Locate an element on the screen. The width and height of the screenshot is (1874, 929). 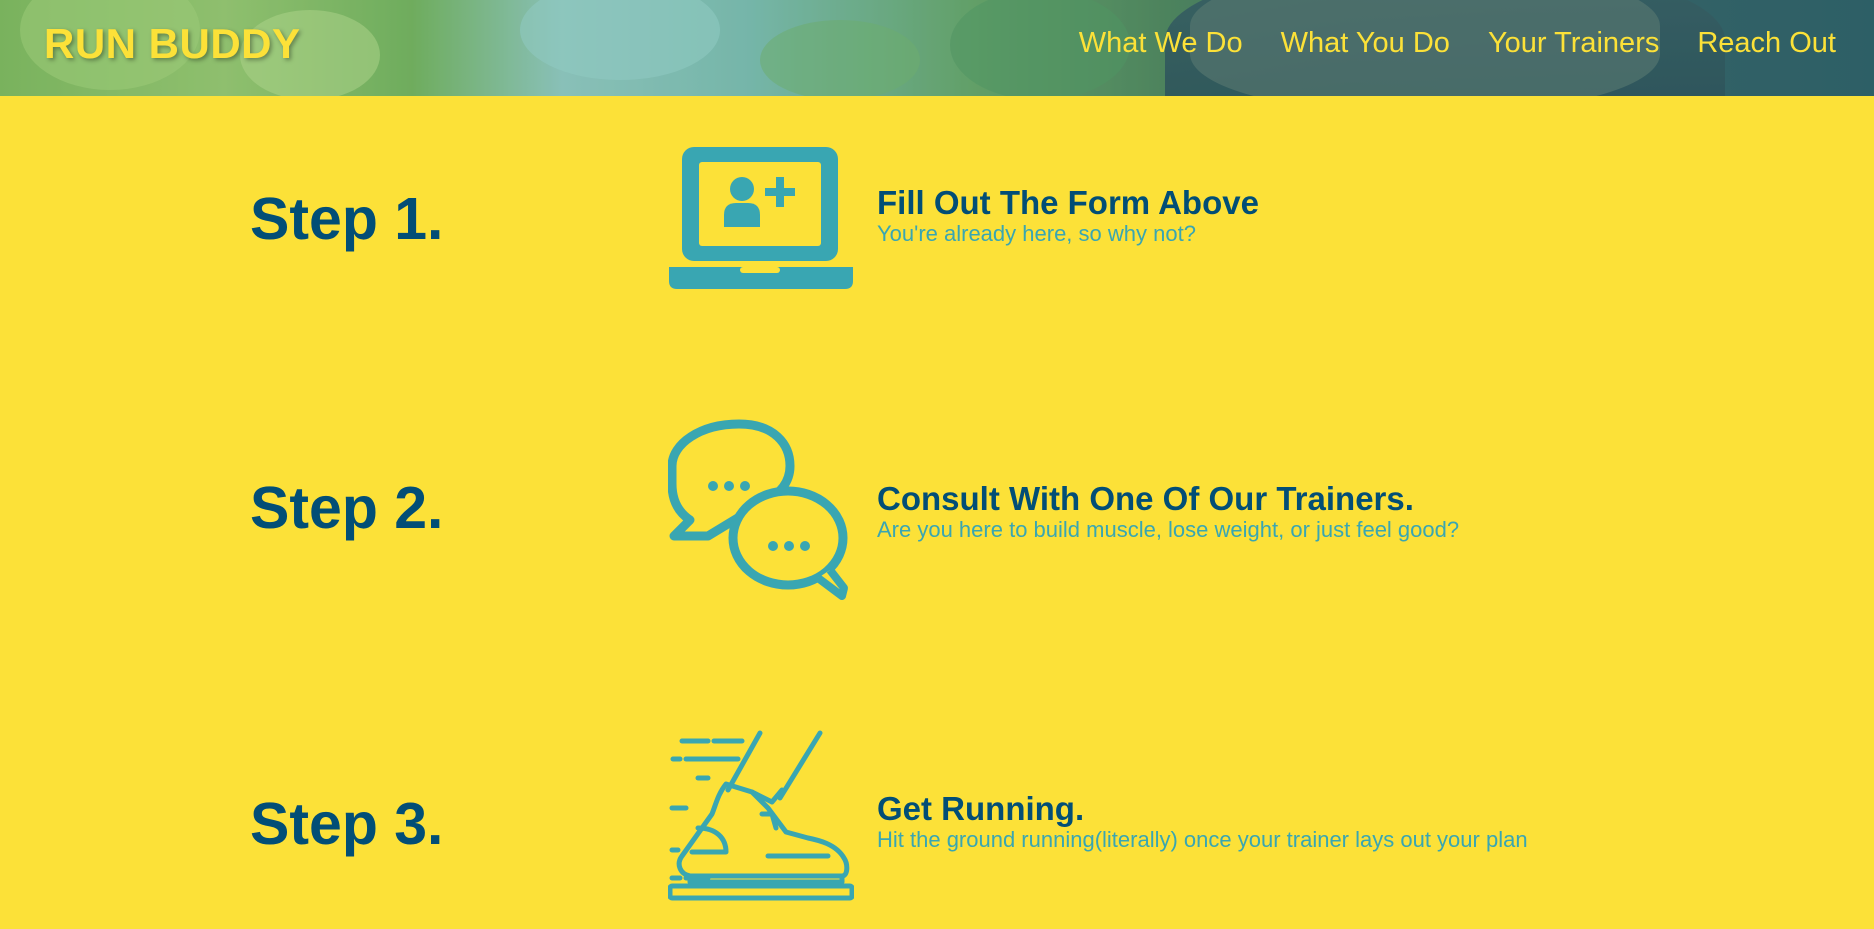
chat-bubbles-icon is located at coordinates (760, 513).